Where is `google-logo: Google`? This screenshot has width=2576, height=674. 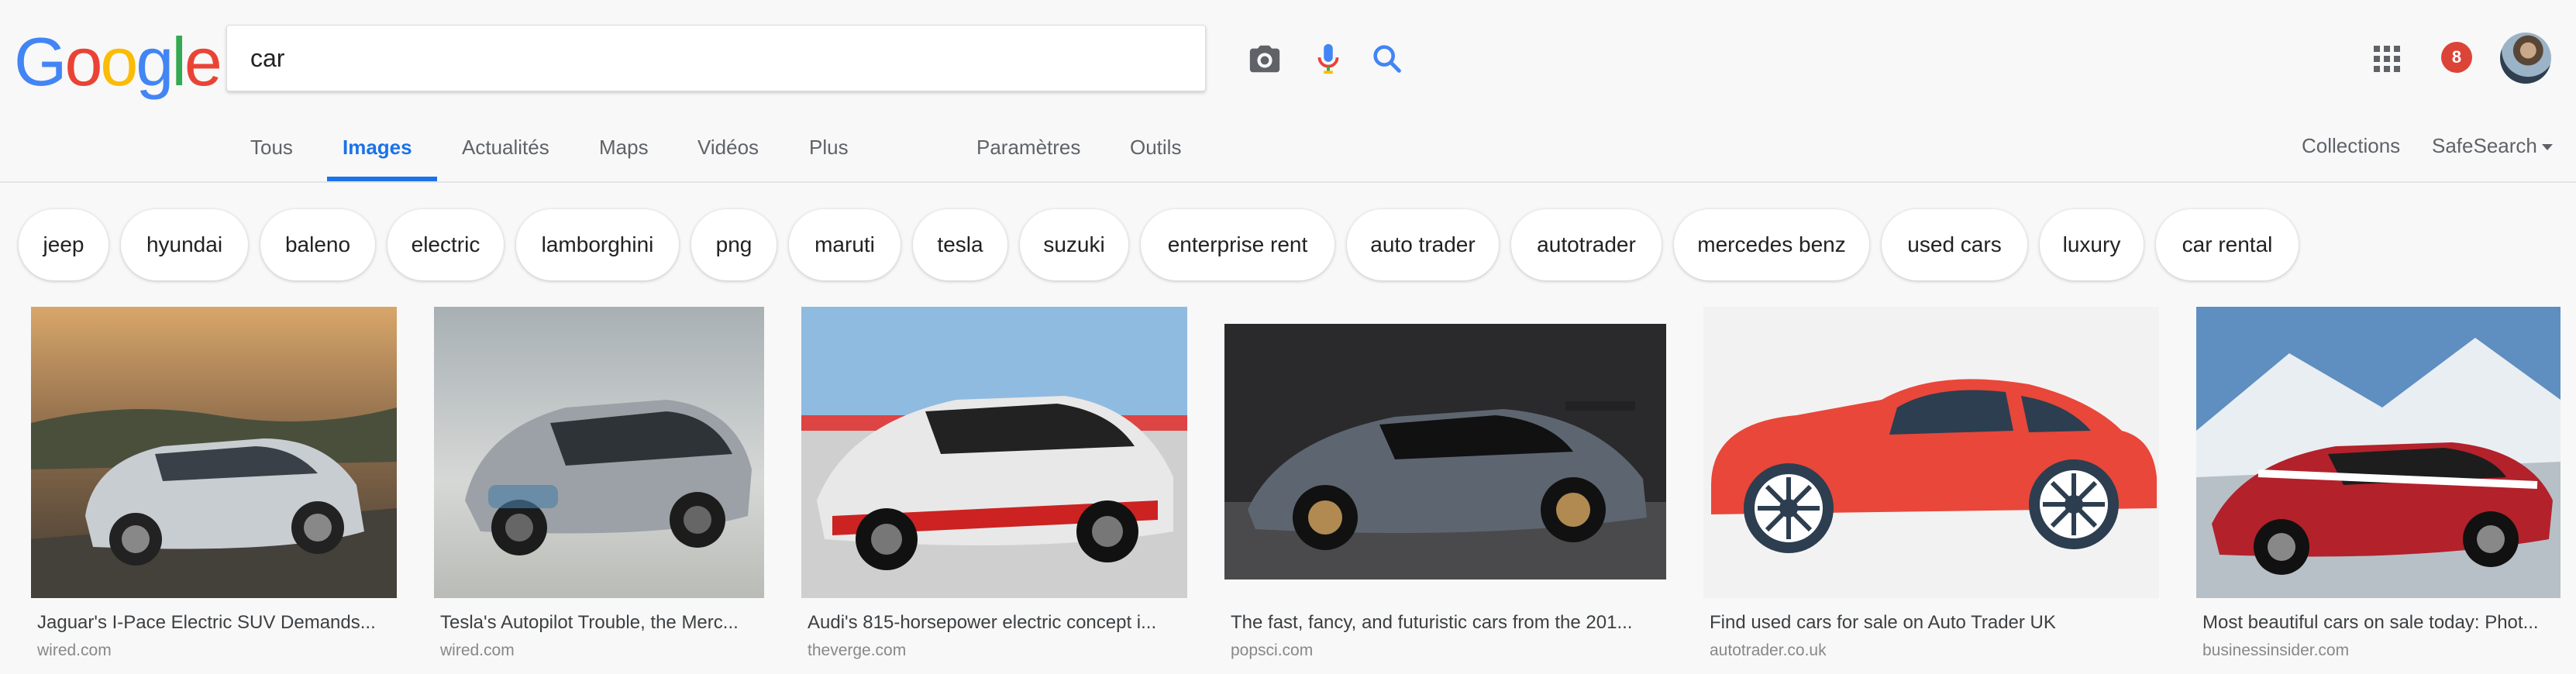 google-logo: Google is located at coordinates (118, 61).